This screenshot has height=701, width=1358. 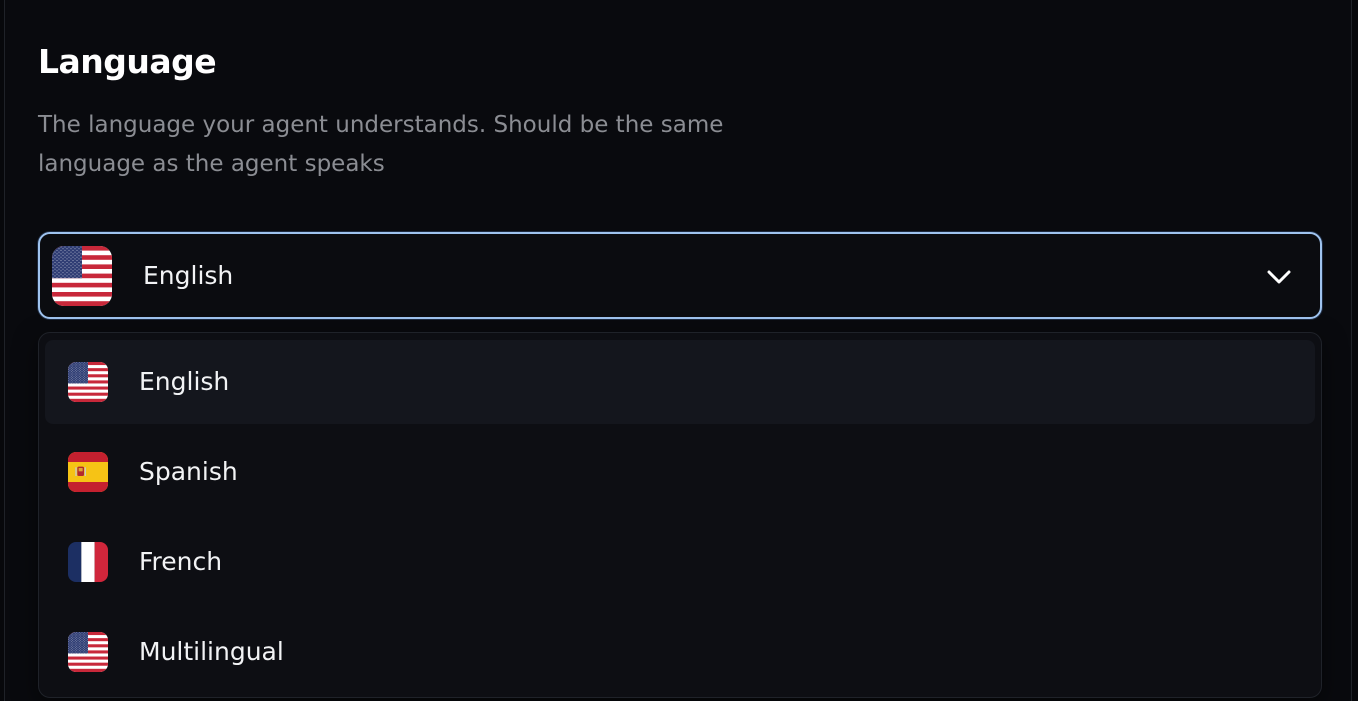 What do you see at coordinates (184, 381) in the screenshot?
I see `option-label: English` at bounding box center [184, 381].